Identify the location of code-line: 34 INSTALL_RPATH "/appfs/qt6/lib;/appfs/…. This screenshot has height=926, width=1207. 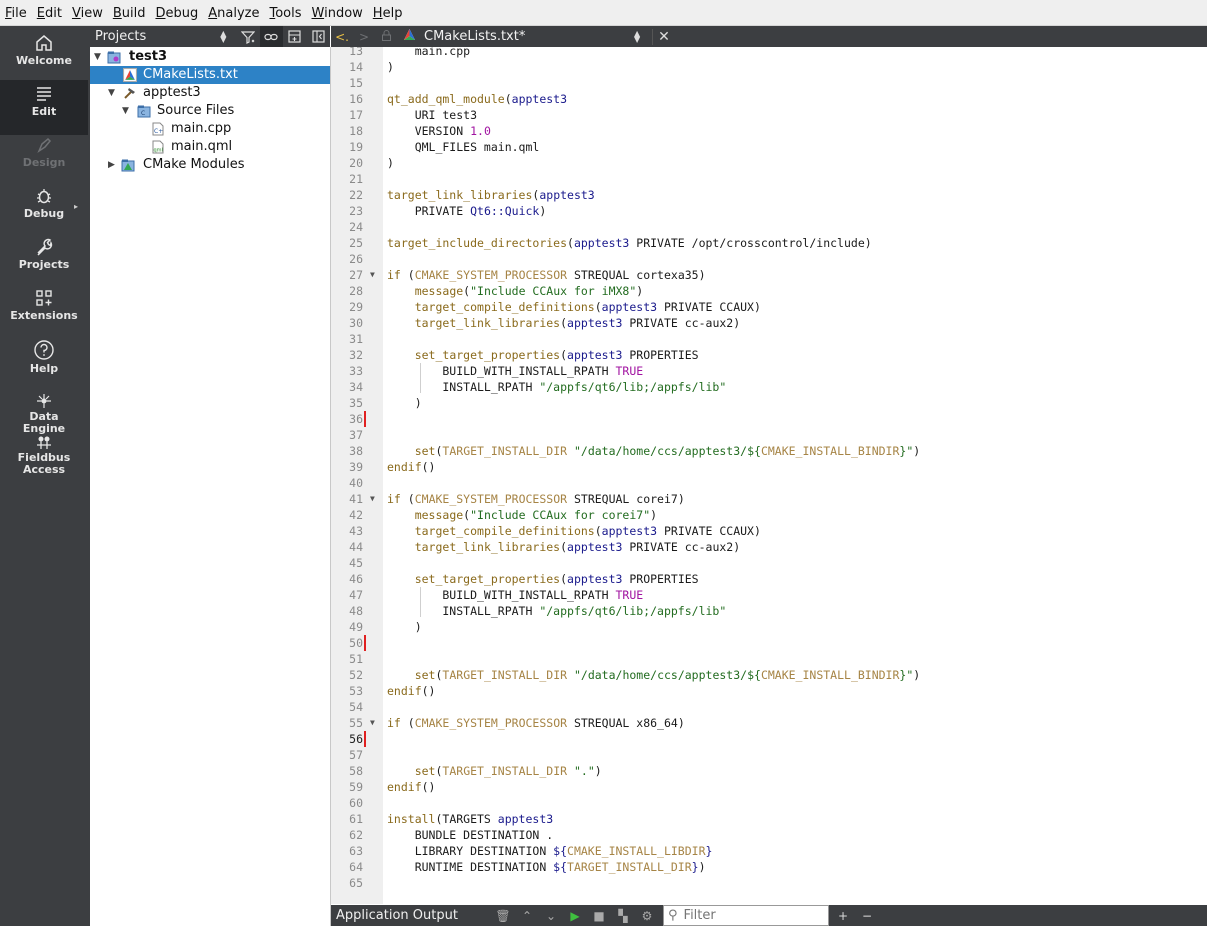
(769, 387).